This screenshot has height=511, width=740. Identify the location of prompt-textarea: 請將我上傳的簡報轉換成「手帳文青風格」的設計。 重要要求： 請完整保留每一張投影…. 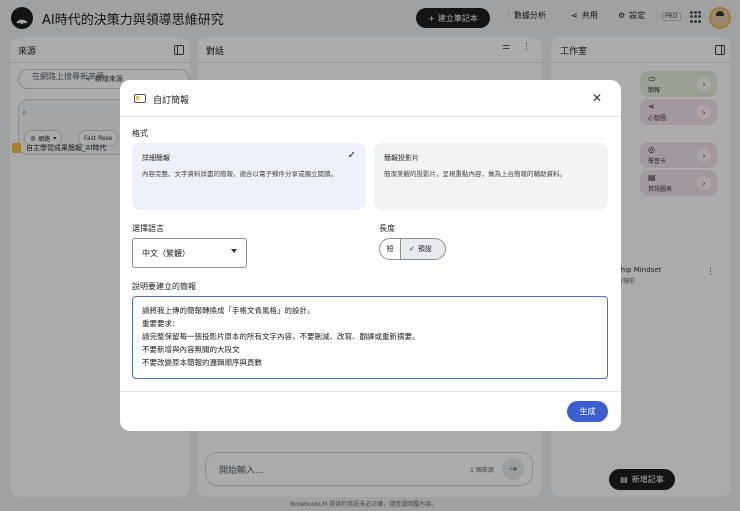
(370, 337).